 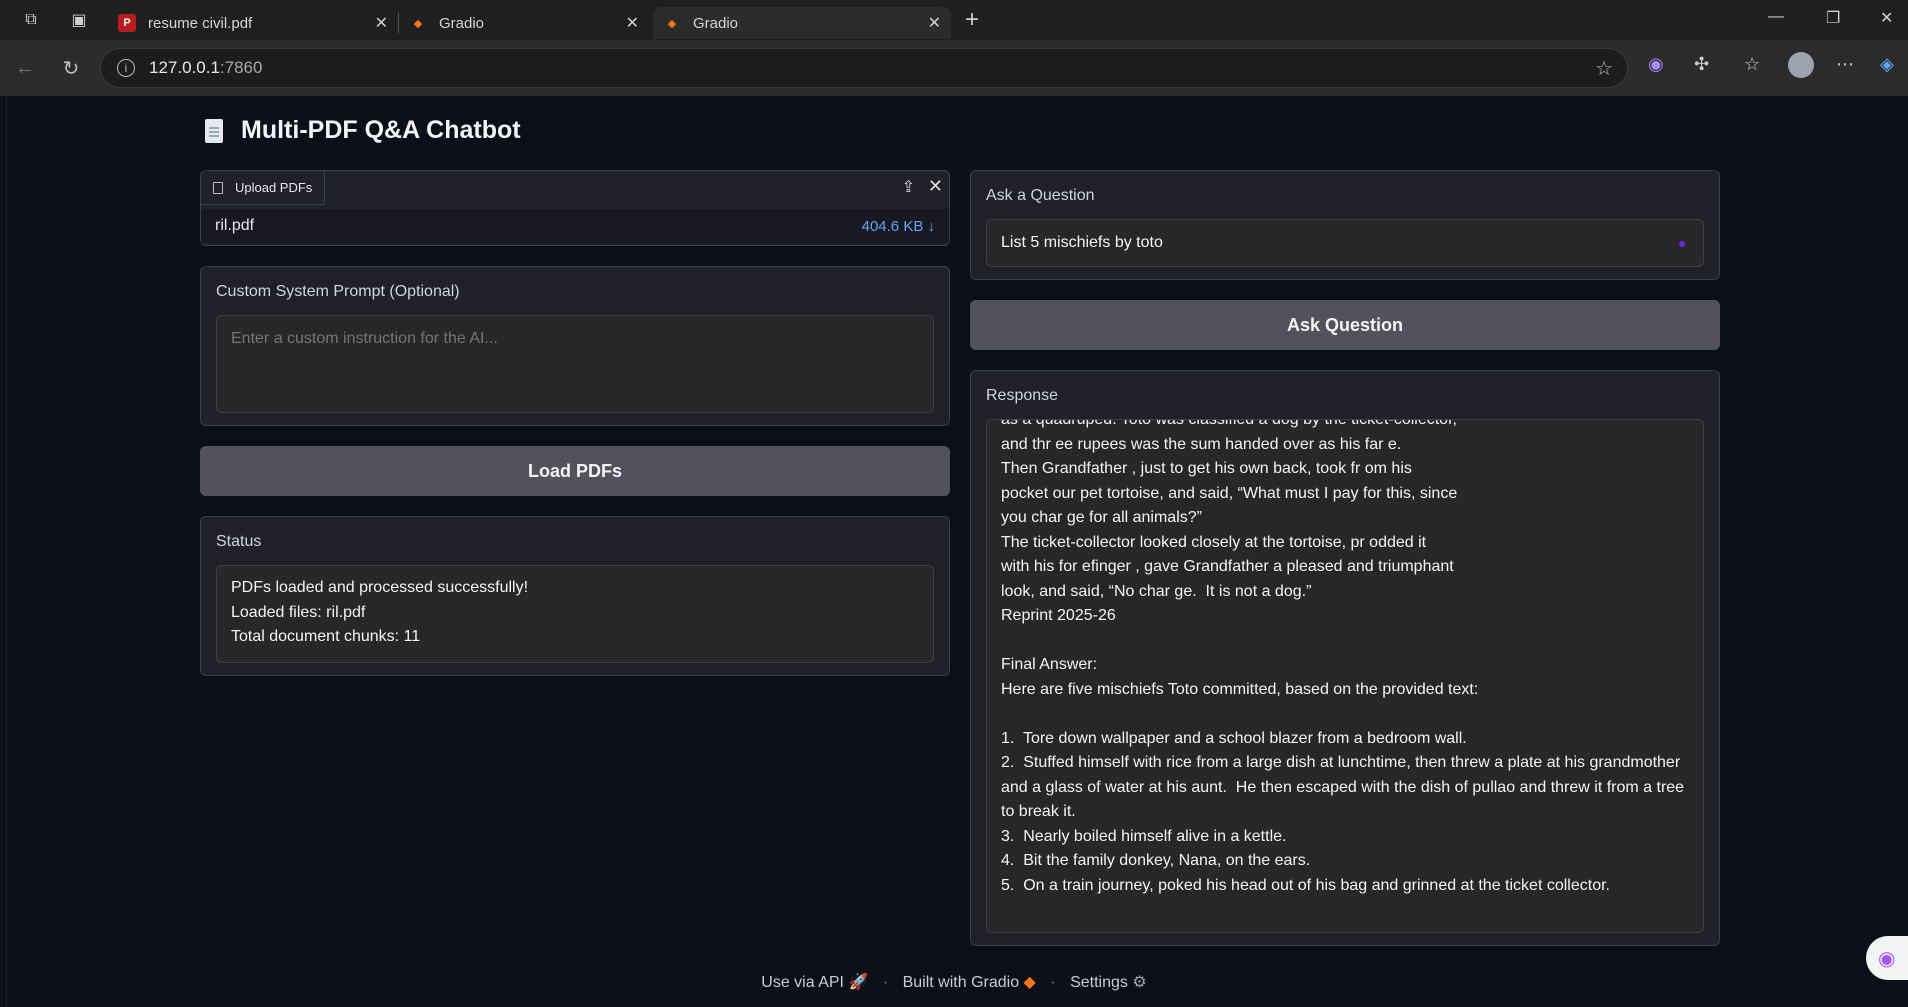 What do you see at coordinates (1099, 982) in the screenshot?
I see `settings-link: Settings` at bounding box center [1099, 982].